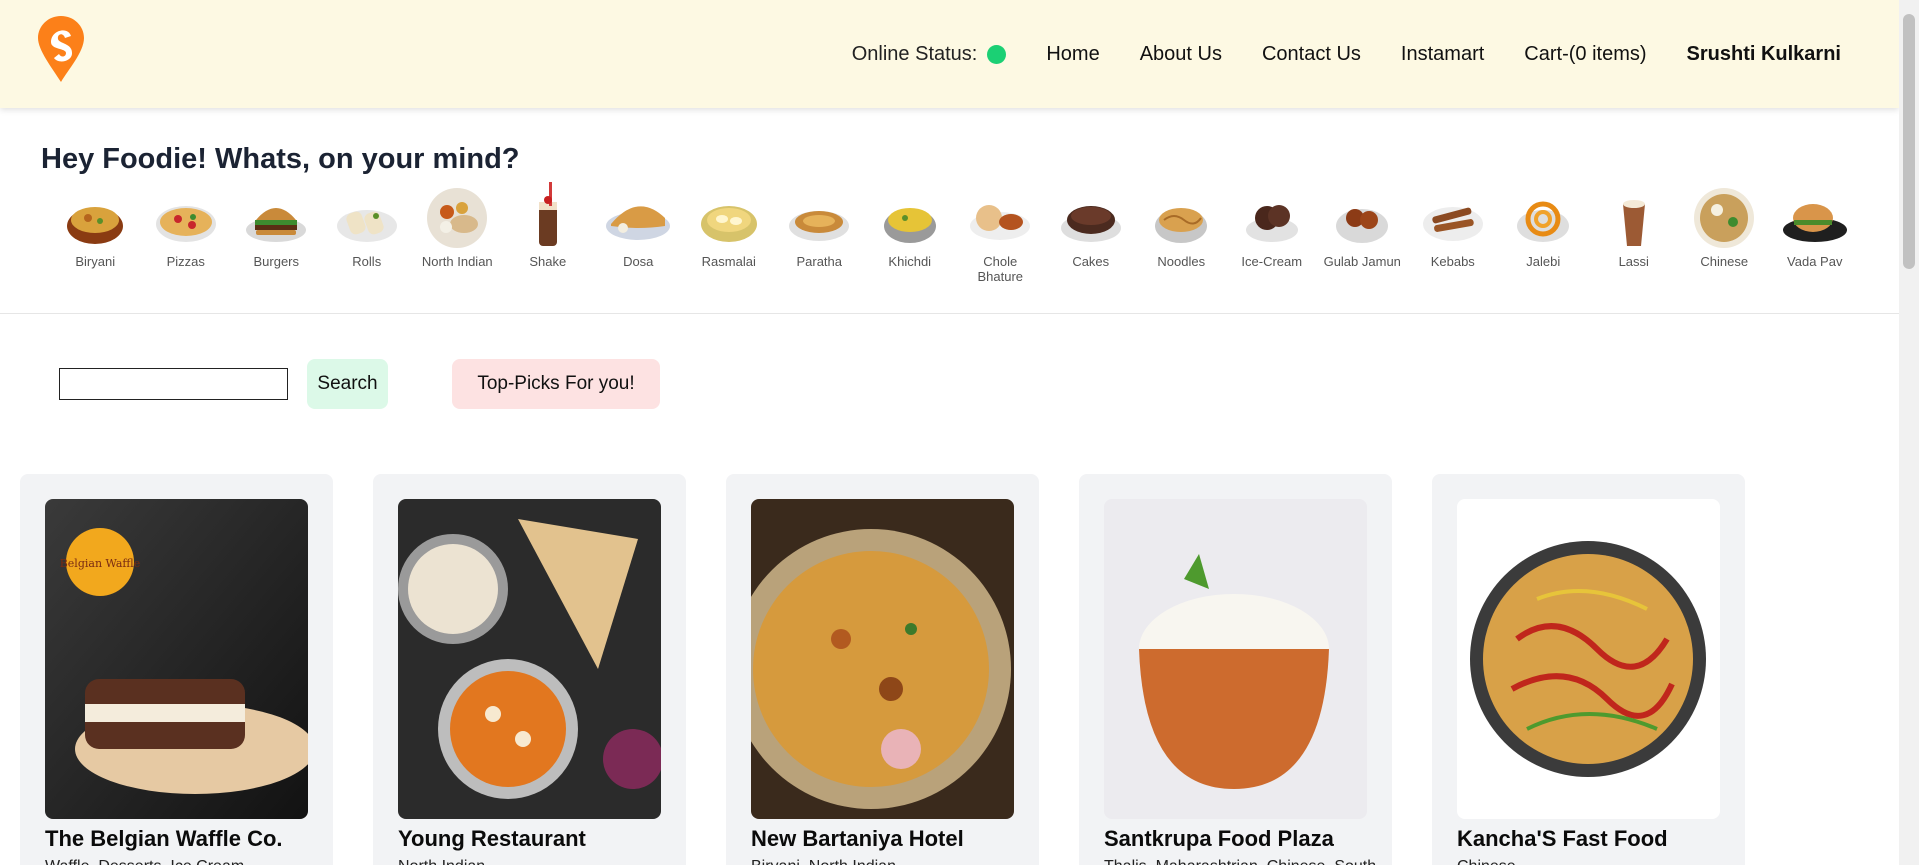  I want to click on category-label: Cakes, so click(1091, 261).